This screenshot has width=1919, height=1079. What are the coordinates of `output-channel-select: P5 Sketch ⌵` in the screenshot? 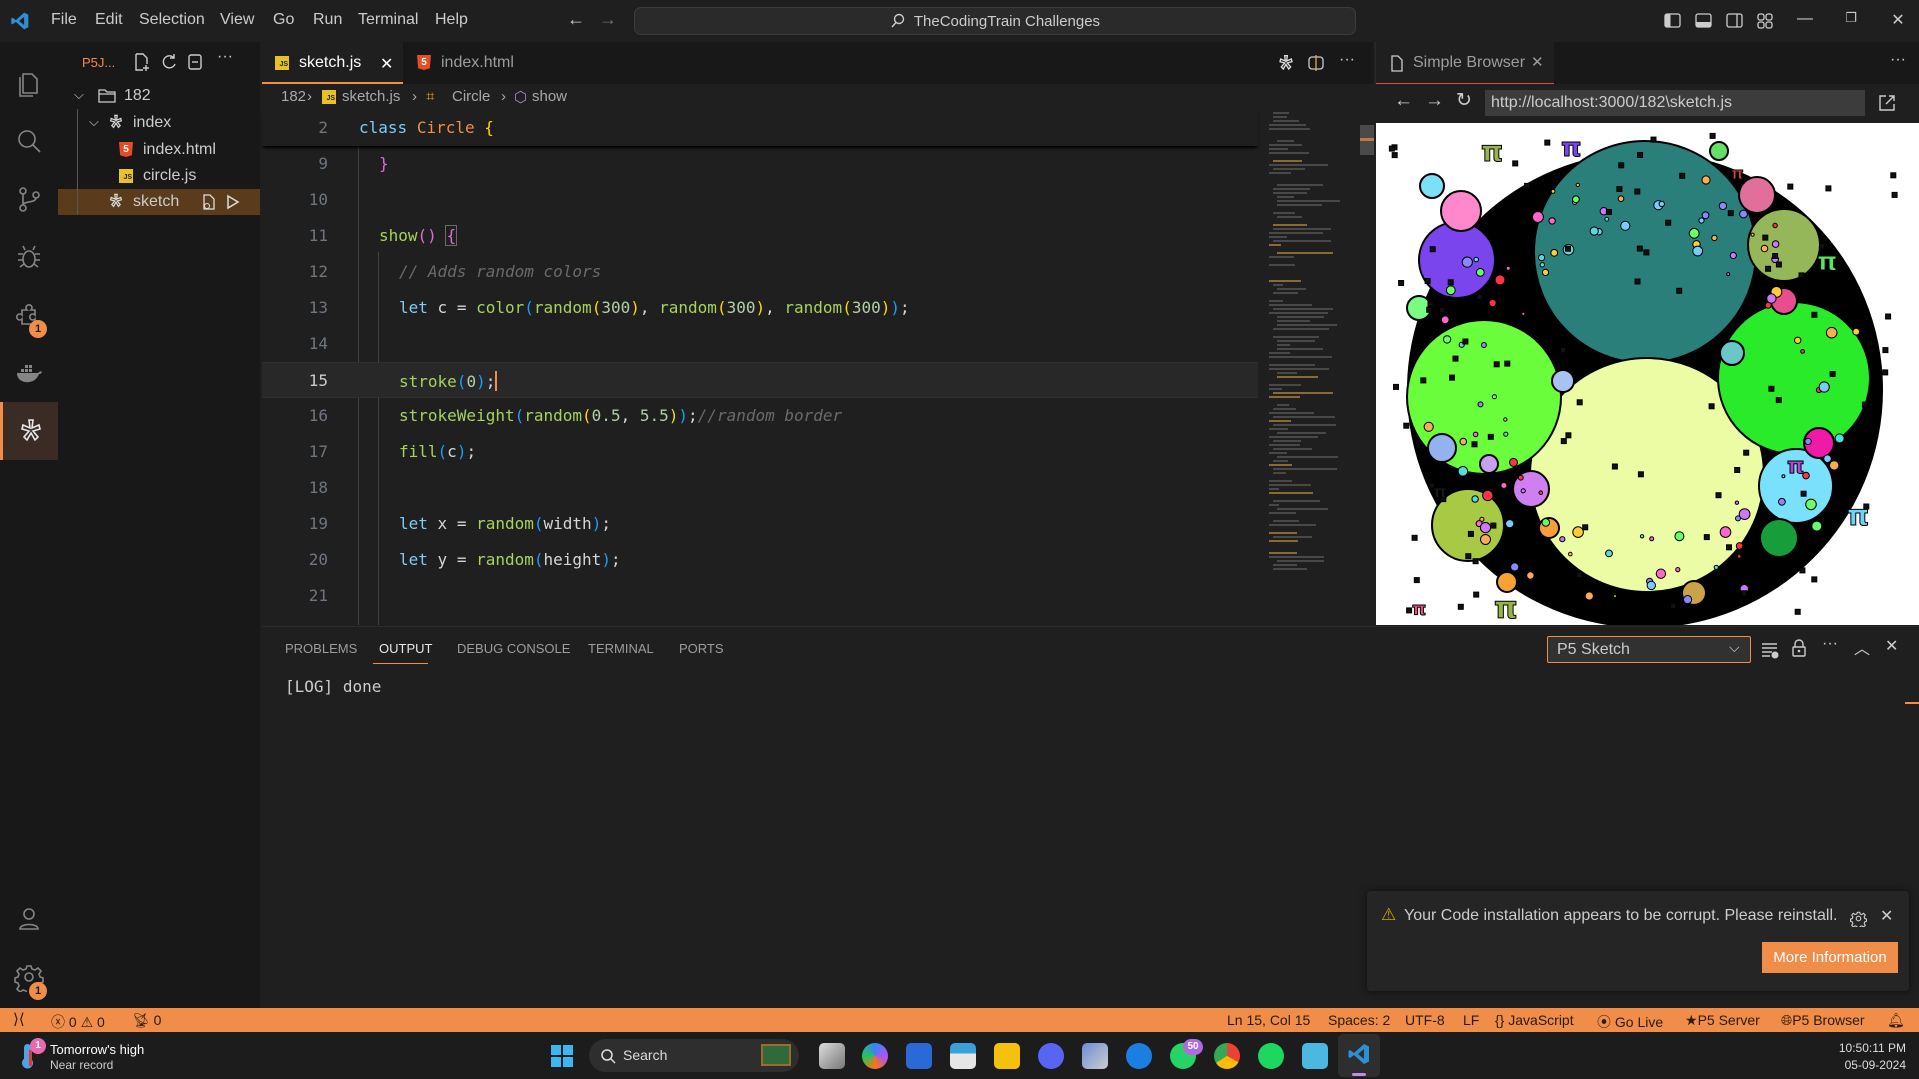 It's located at (1649, 649).